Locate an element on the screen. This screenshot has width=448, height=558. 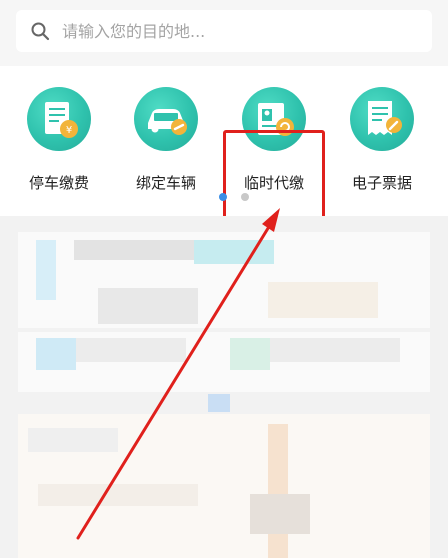
service-bind-vehicle: 绑定车辆 is located at coordinates (166, 139).